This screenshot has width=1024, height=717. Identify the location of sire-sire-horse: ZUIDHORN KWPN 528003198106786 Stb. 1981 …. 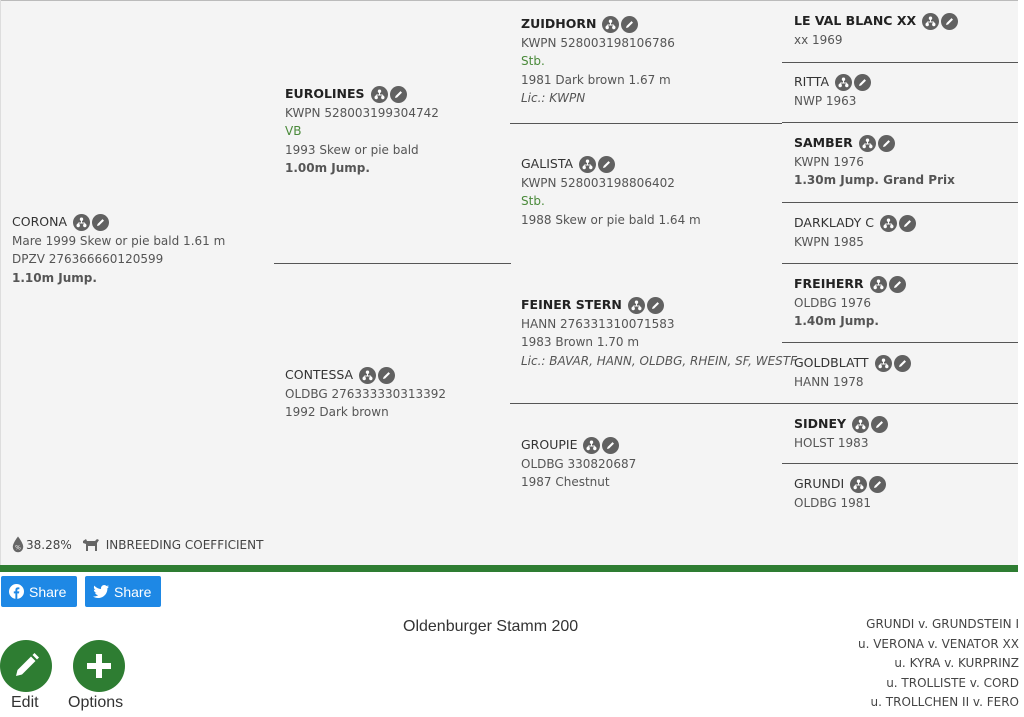
(598, 61).